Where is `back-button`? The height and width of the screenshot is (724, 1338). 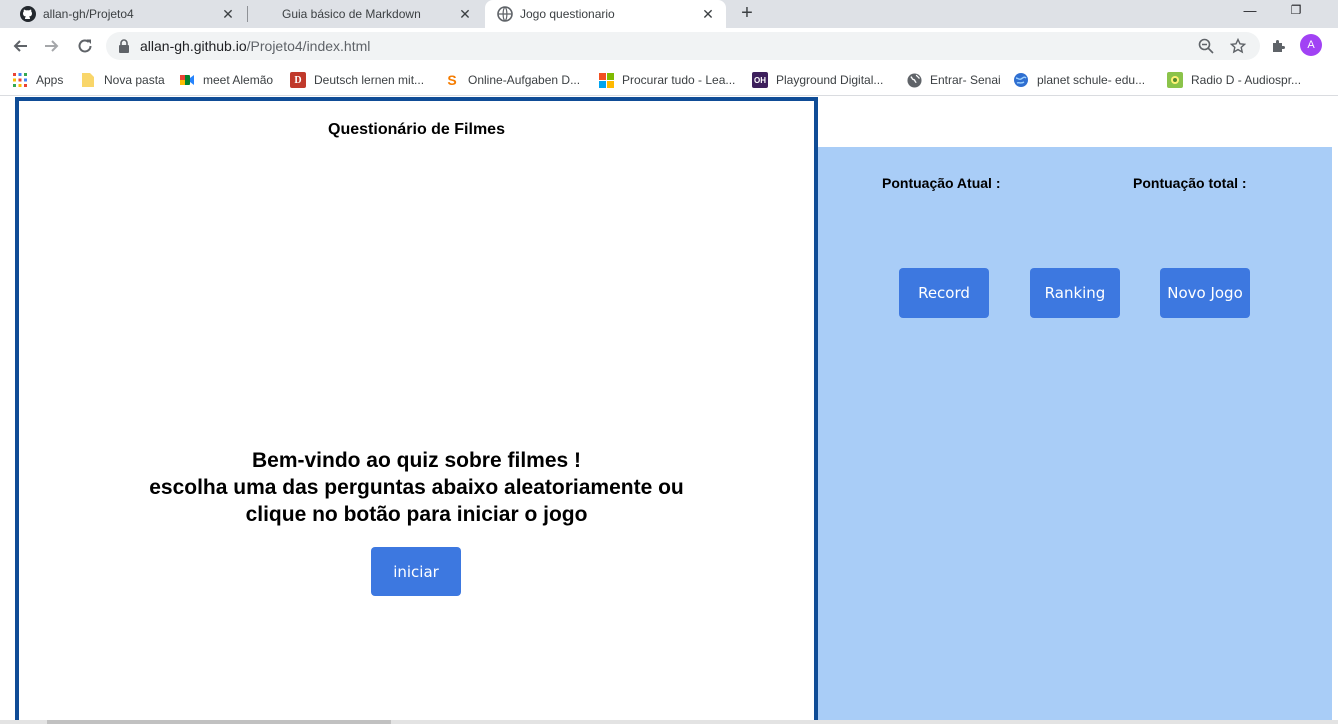
back-button is located at coordinates (20, 46).